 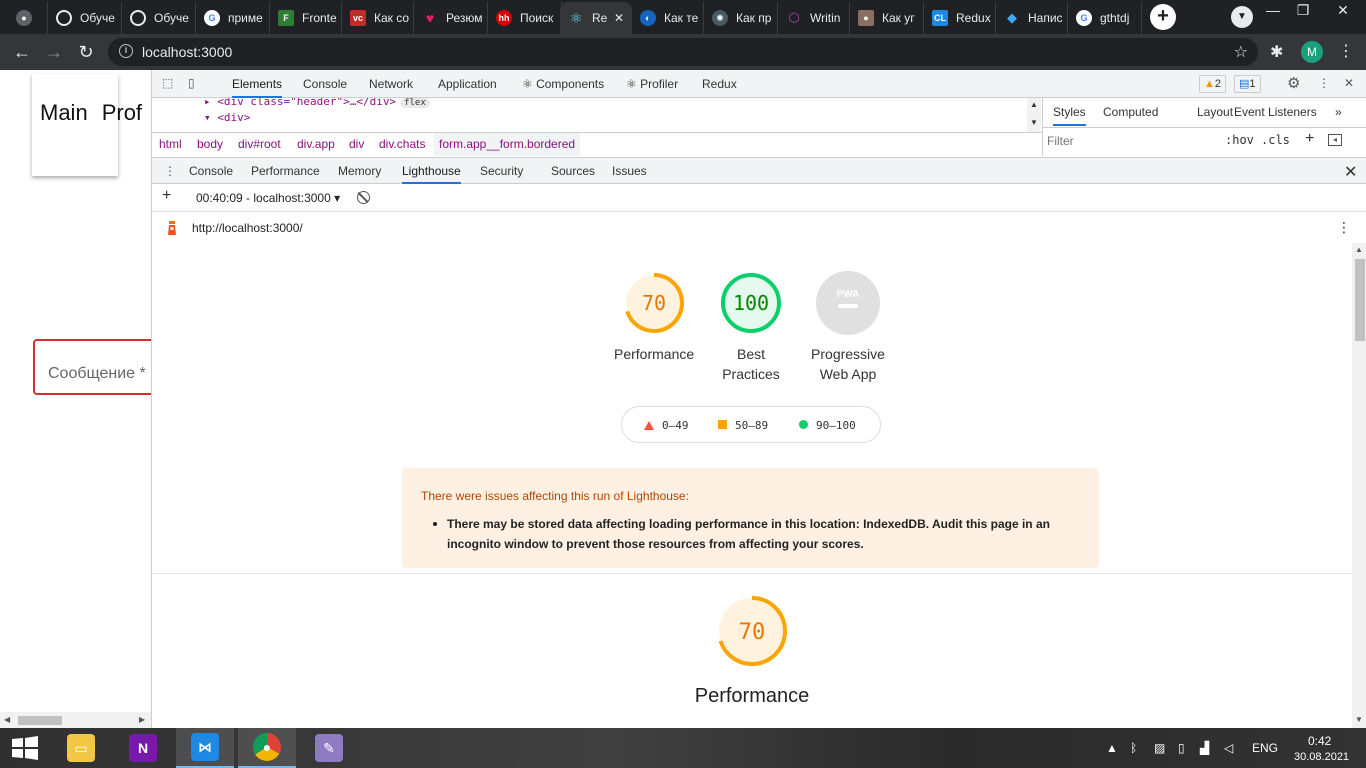 I want to click on taskbar-onenote: N, so click(x=143, y=748).